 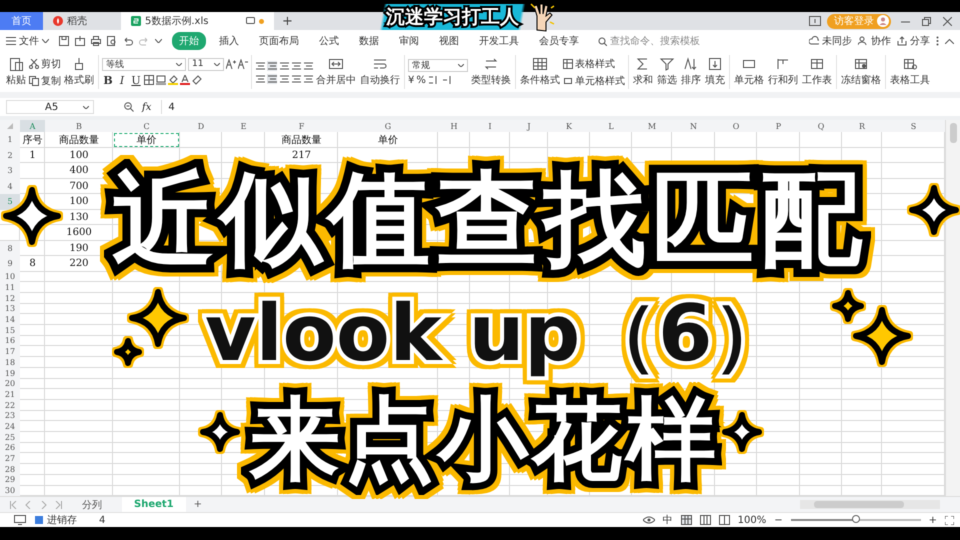 I want to click on column-header: D, so click(x=201, y=126).